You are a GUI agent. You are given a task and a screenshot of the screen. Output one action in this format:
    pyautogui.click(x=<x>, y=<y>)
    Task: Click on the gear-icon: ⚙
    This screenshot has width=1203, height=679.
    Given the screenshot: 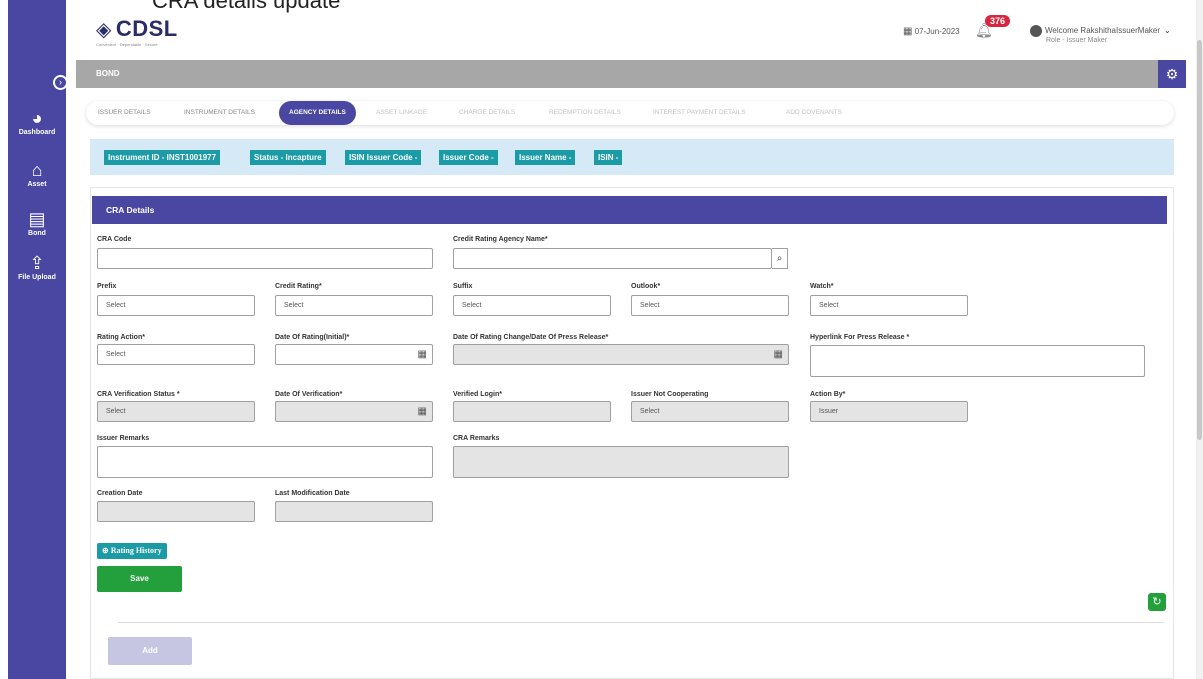 What is the action you would take?
    pyautogui.click(x=1172, y=74)
    